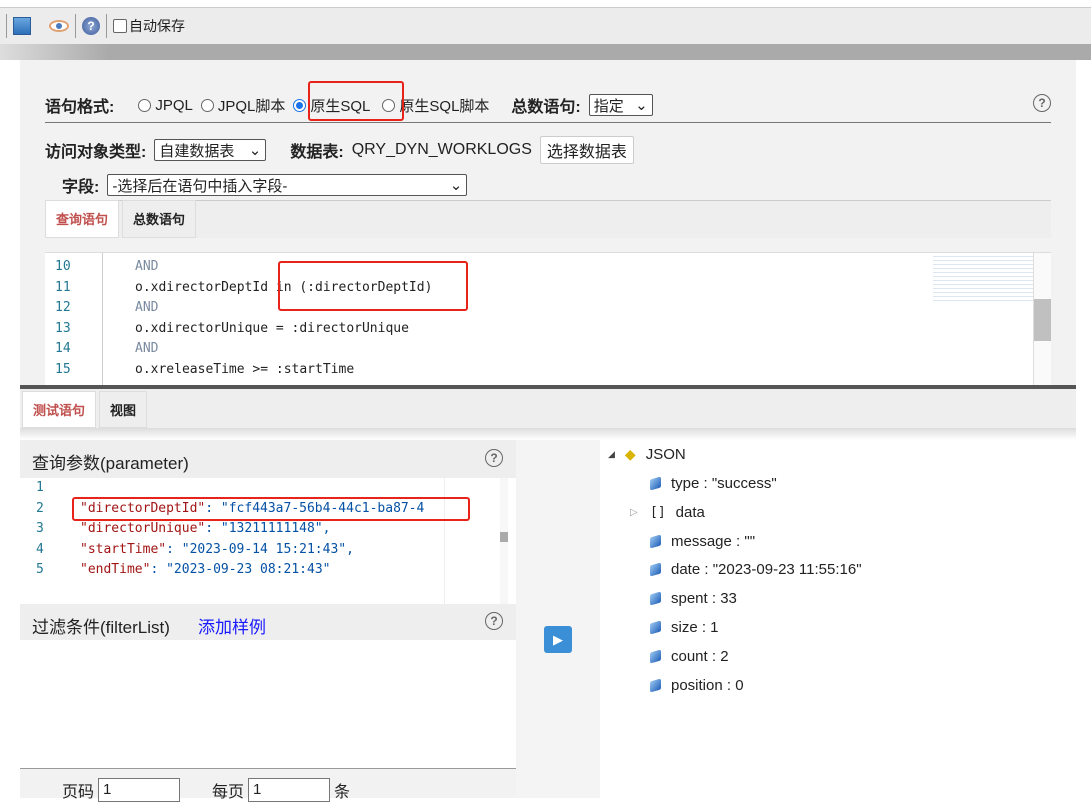 Image resolution: width=1091 pixels, height=802 pixels. Describe the element at coordinates (63, 307) in the screenshot. I see `line-number: 12` at that location.